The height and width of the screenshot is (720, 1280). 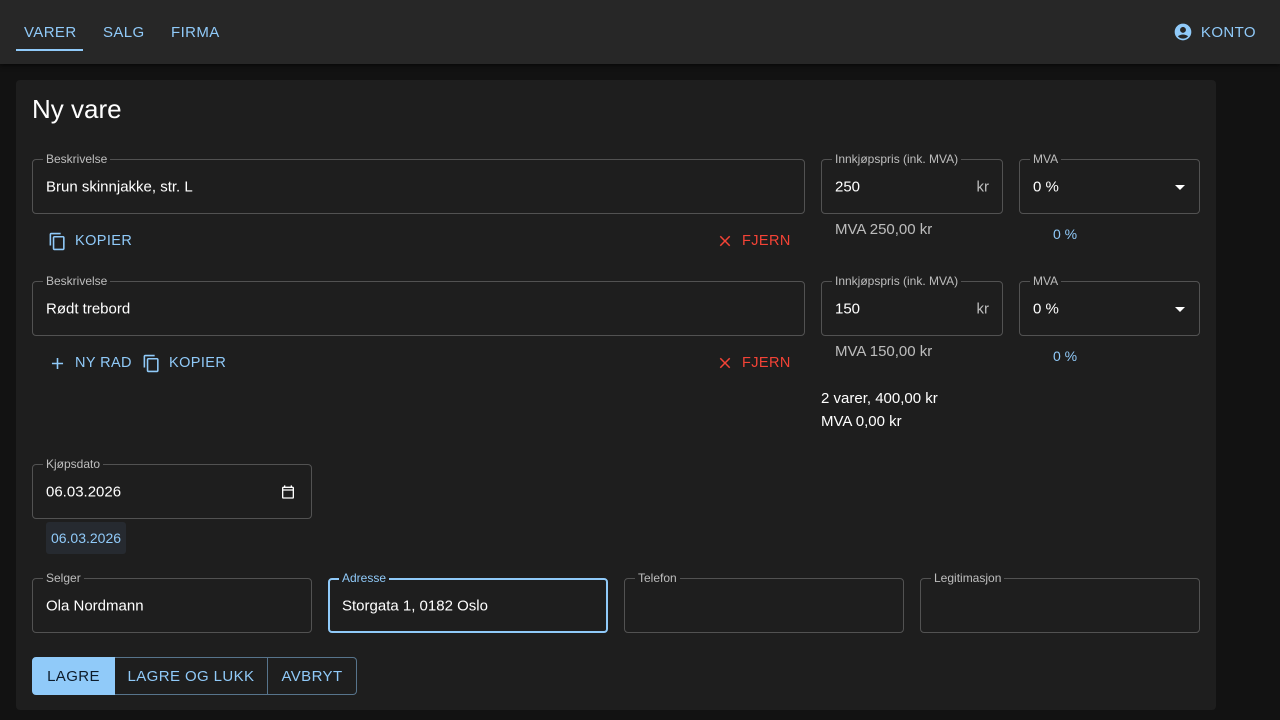 I want to click on app-bar: VARER SALG FIRMA KONTO, so click(x=640, y=32).